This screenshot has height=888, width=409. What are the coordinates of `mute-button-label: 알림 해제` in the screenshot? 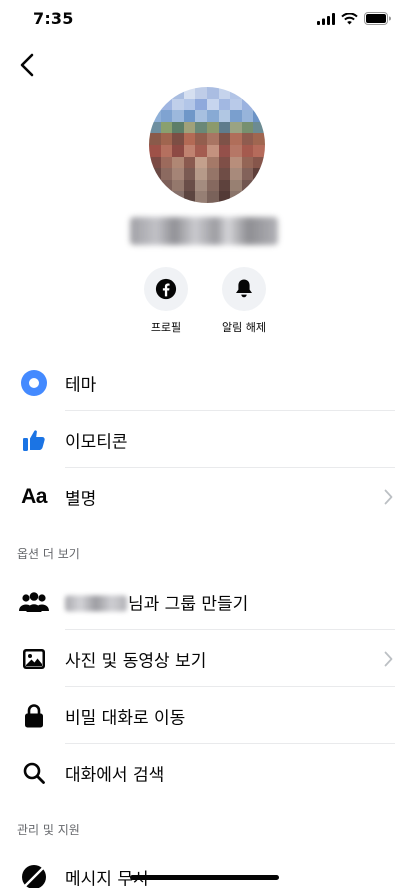 It's located at (244, 327).